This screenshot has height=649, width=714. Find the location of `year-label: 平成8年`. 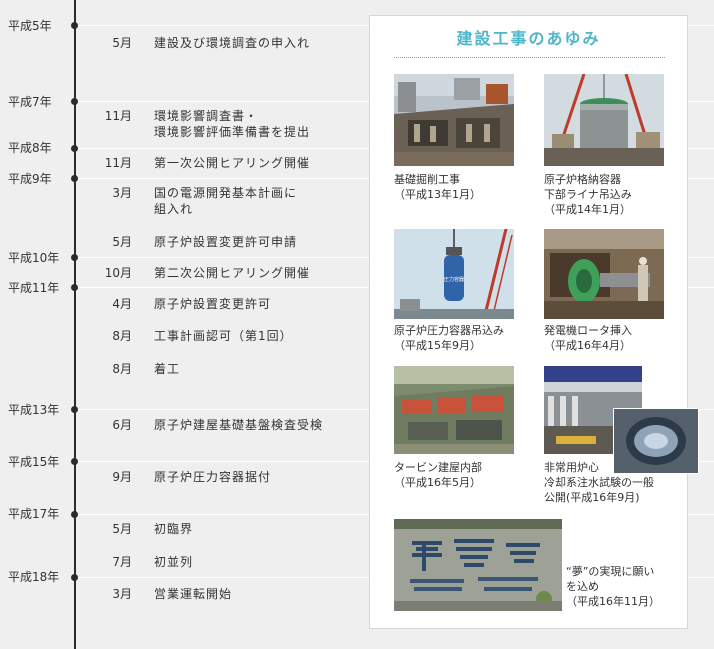

year-label: 平成8年 is located at coordinates (30, 148).